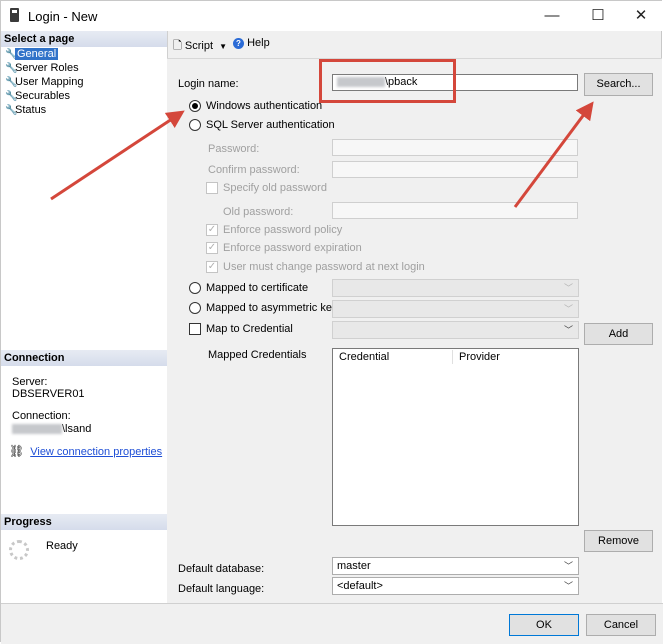 Image resolution: width=664 pixels, height=644 pixels. Describe the element at coordinates (322, 154) in the screenshot. I see `annotation-arrows` at that location.